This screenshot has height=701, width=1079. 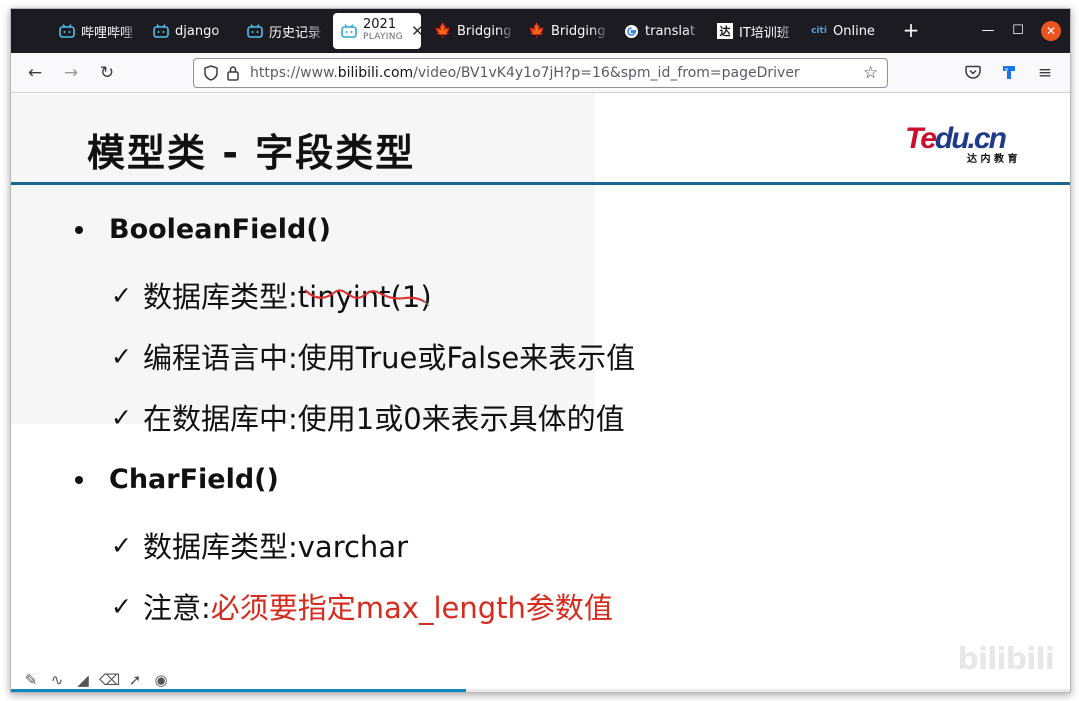 What do you see at coordinates (384, 419) in the screenshot?
I see `check-text: 在数据库中:使用1或0来表示具体的值` at bounding box center [384, 419].